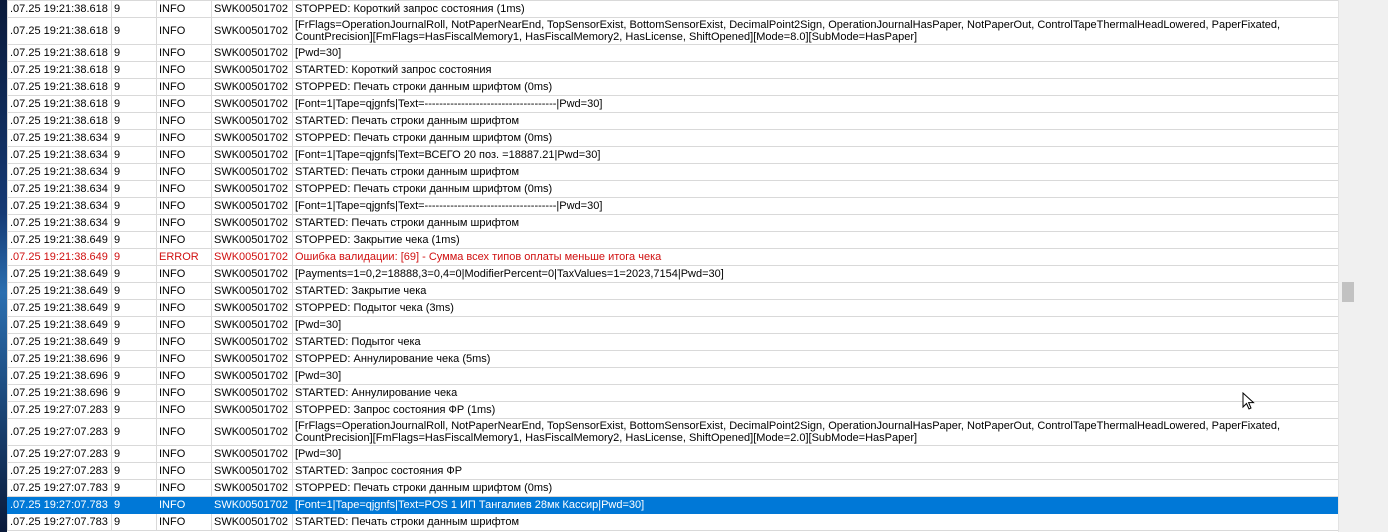 This screenshot has height=532, width=1388. What do you see at coordinates (815, 9) in the screenshot?
I see `cell-message: STOPPED: Короткий запрос состояния (1ms)` at bounding box center [815, 9].